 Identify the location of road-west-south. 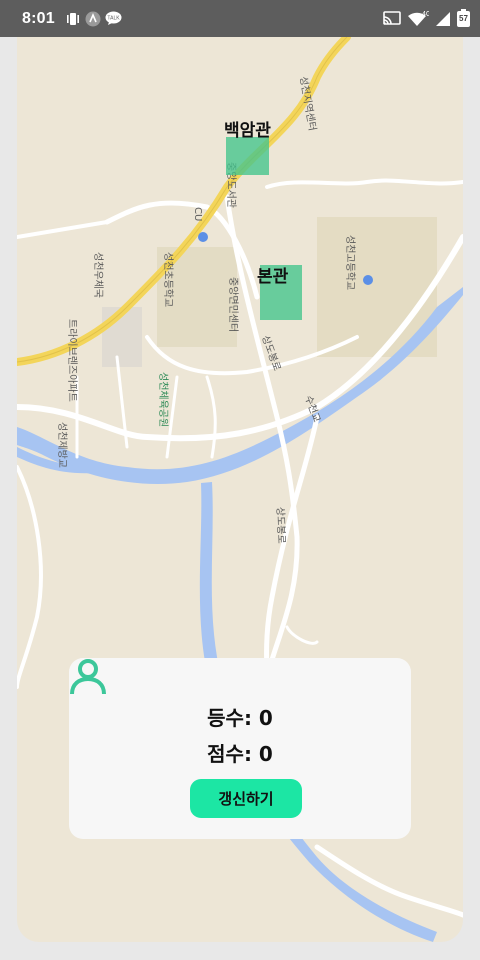
(30, 577).